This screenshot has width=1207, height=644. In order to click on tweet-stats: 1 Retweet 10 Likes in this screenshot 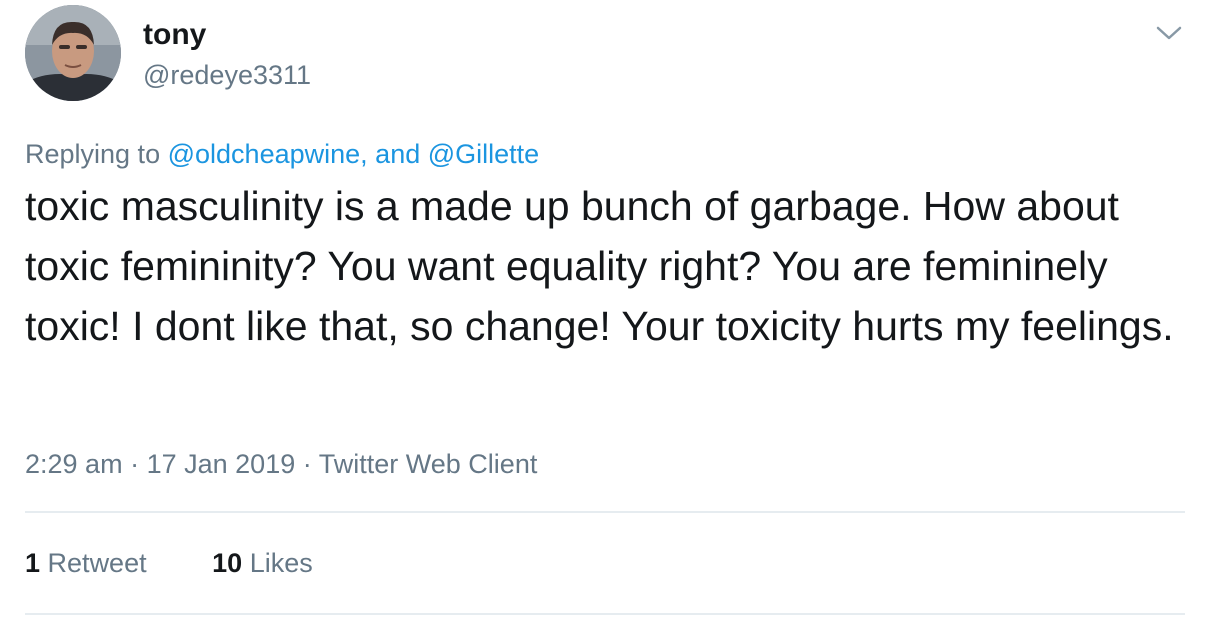, I will do `click(169, 563)`.